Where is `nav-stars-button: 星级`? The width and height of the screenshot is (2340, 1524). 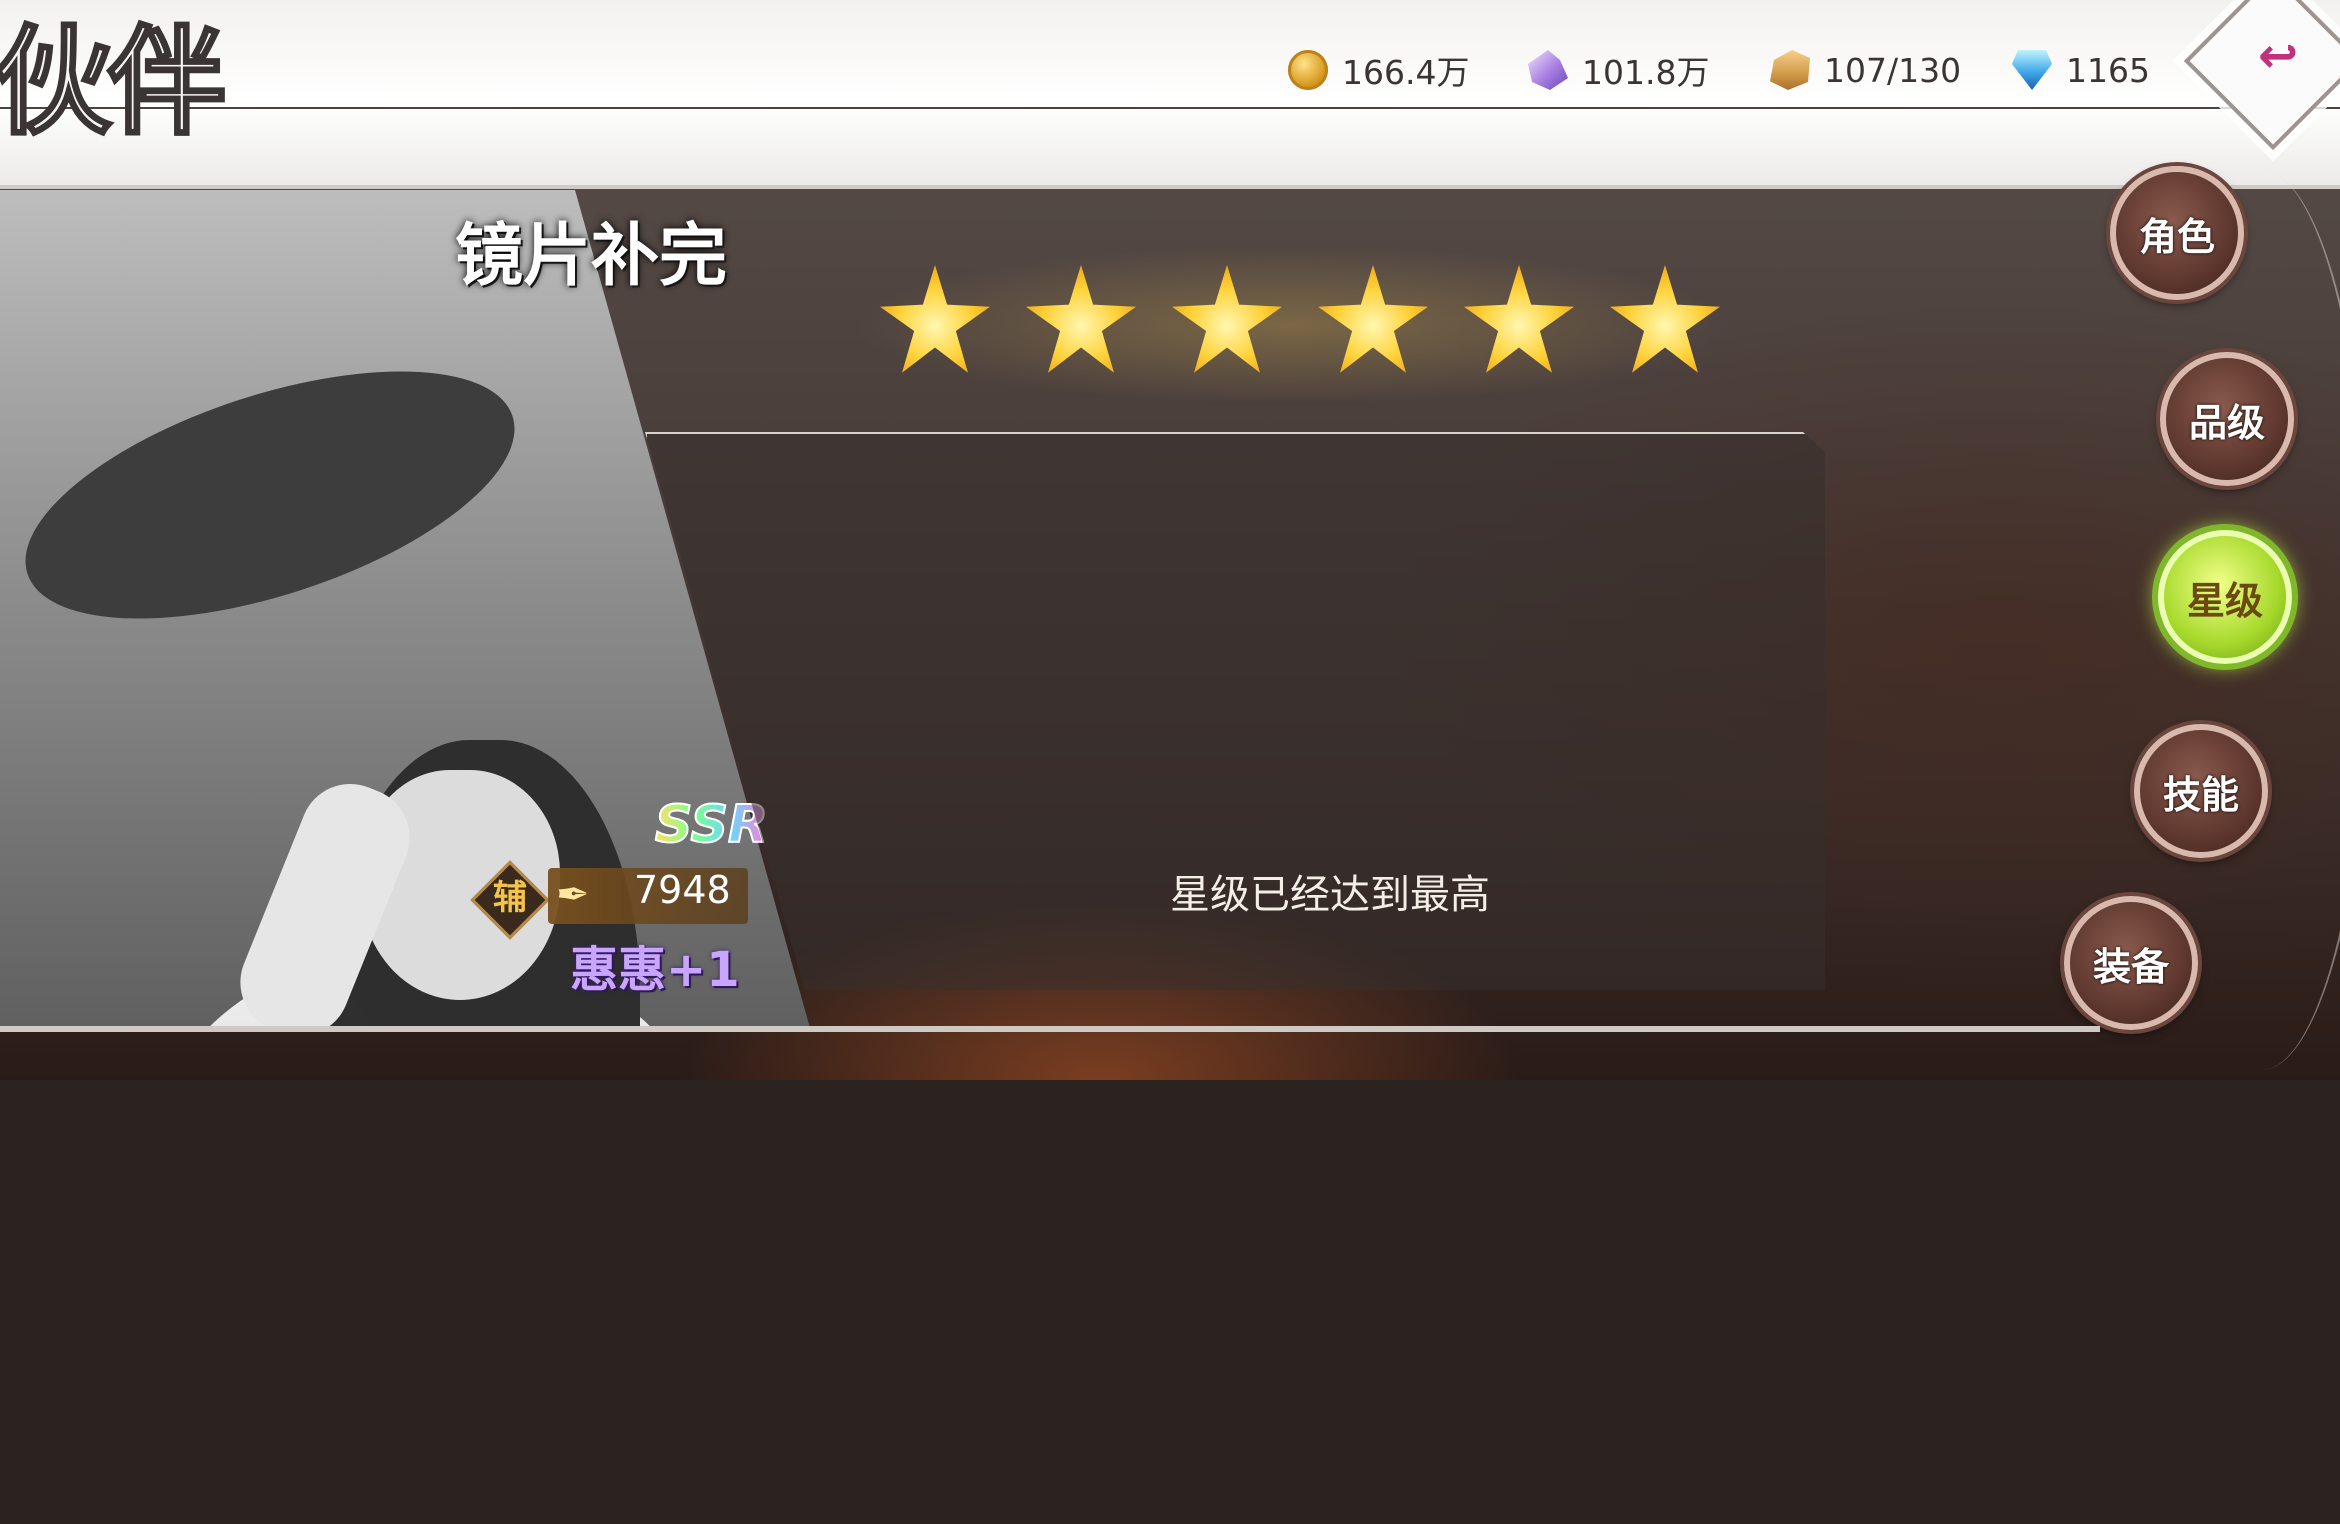 nav-stars-button: 星级 is located at coordinates (2225, 597).